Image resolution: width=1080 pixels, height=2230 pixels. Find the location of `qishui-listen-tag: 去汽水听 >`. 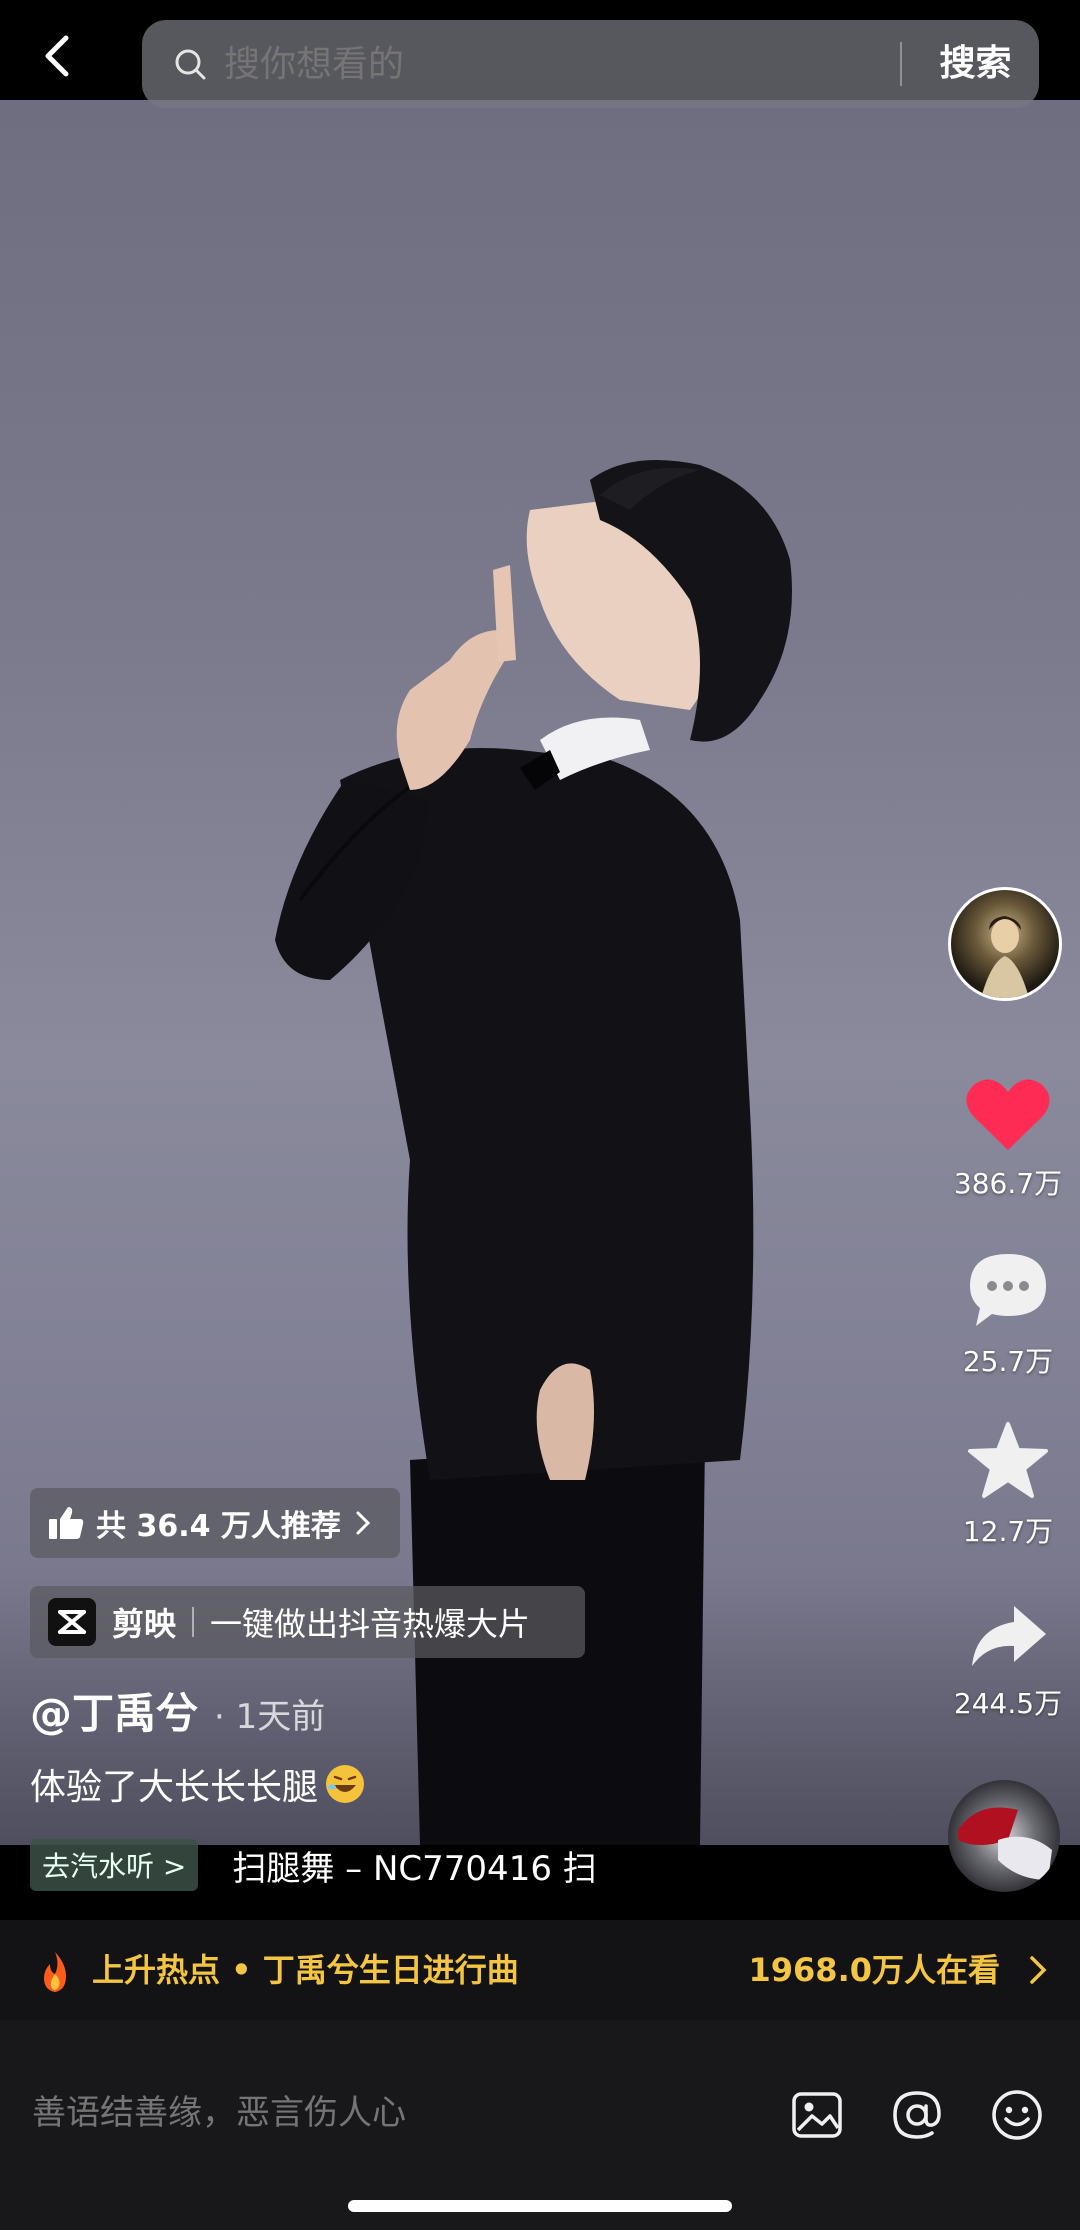

qishui-listen-tag: 去汽水听 > is located at coordinates (114, 1865).